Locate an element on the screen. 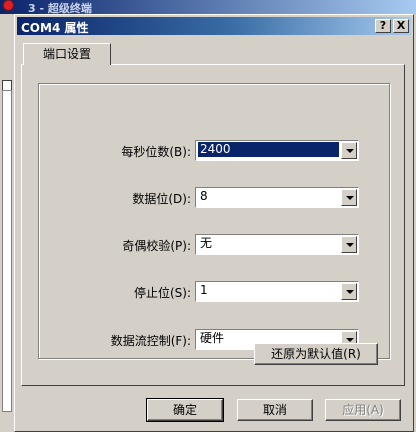 The width and height of the screenshot is (416, 432). apply-button: 应用(A) is located at coordinates (363, 410).